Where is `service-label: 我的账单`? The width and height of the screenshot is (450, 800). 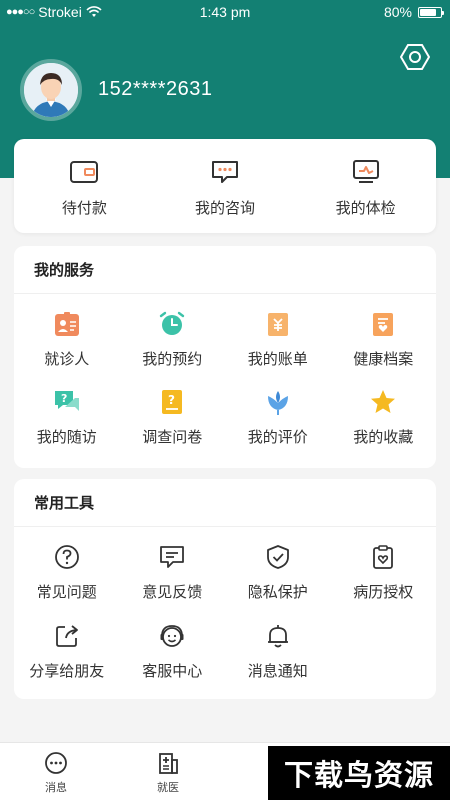 service-label: 我的账单 is located at coordinates (277, 359).